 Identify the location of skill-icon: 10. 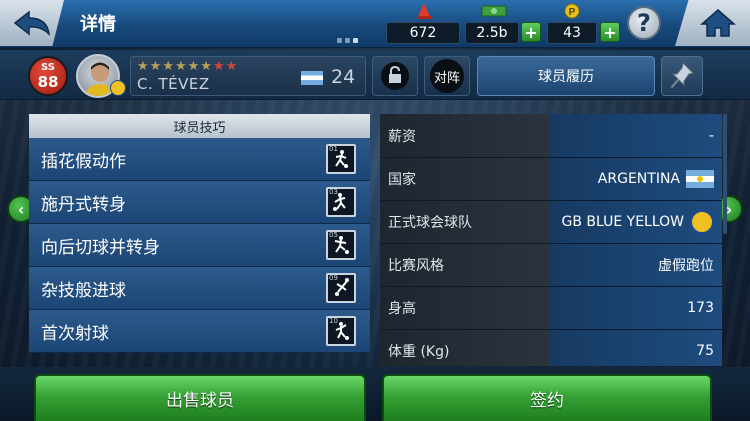
(341, 331).